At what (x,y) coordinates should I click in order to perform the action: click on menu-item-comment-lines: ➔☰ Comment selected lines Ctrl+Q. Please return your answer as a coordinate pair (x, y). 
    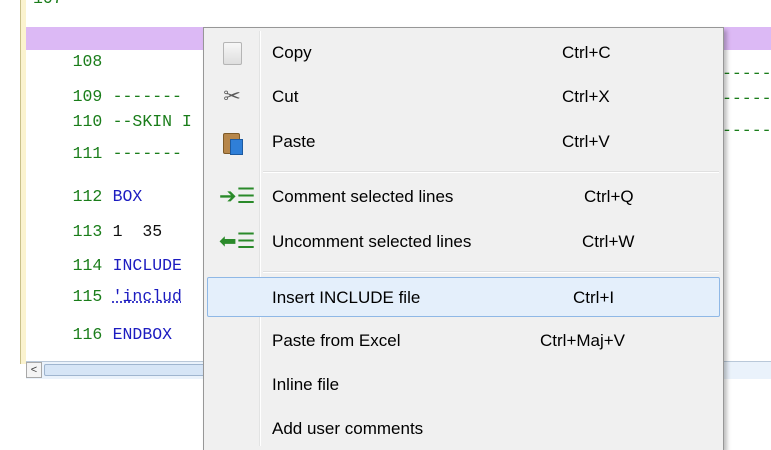
    Looking at the image, I should click on (463, 197).